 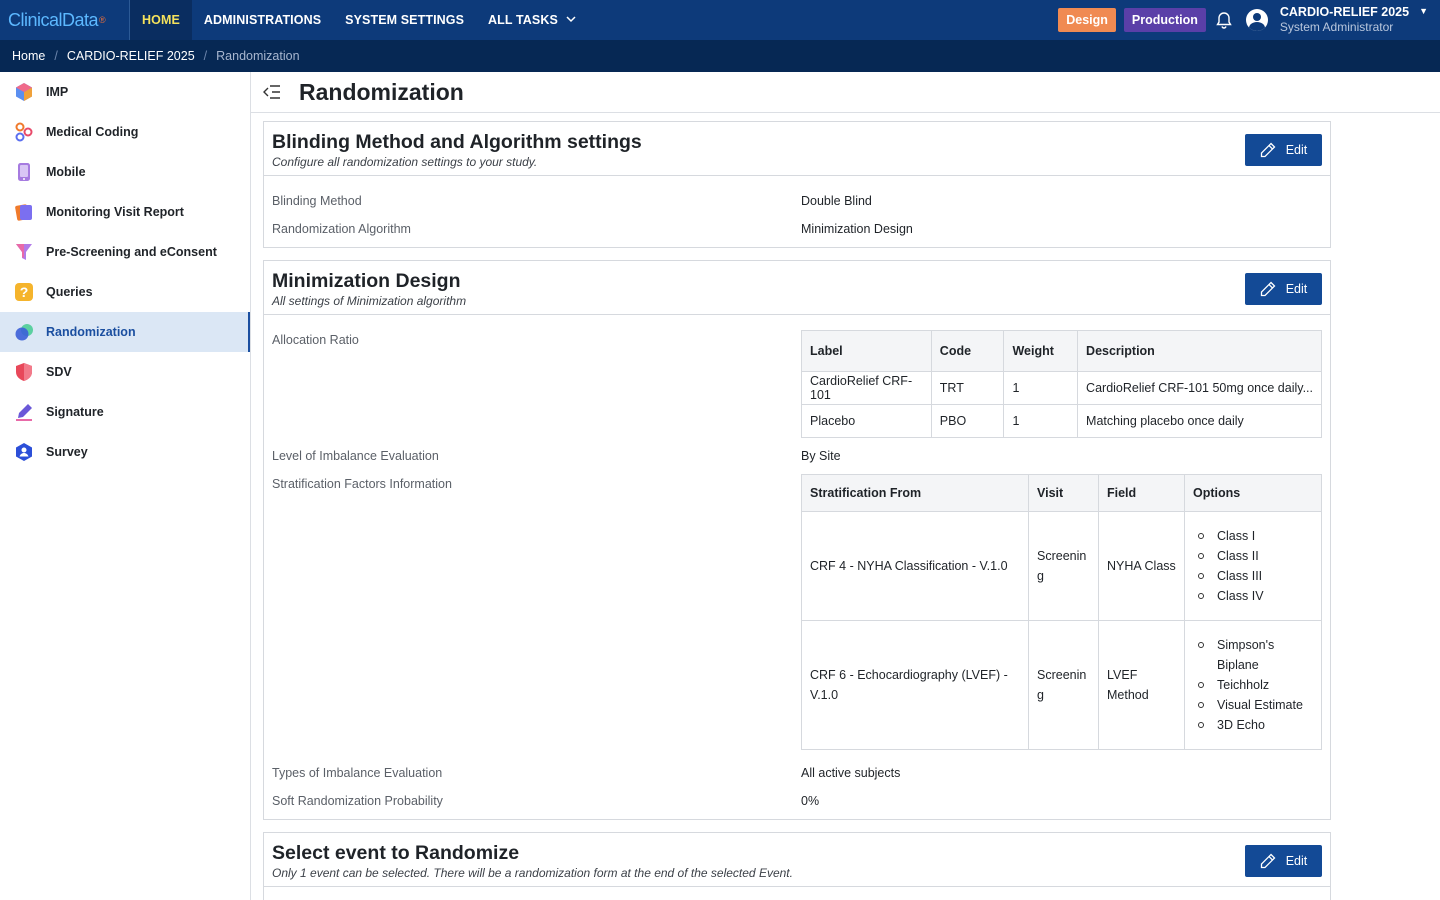 What do you see at coordinates (1141, 685) in the screenshot?
I see `table-cell: LVEF Method` at bounding box center [1141, 685].